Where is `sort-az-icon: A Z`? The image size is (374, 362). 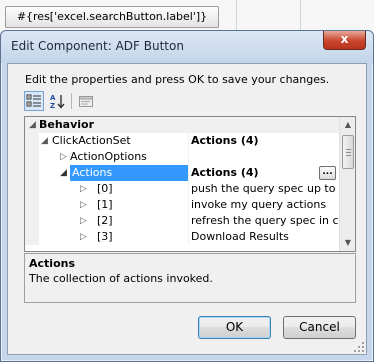
sort-az-icon: A Z is located at coordinates (57, 101).